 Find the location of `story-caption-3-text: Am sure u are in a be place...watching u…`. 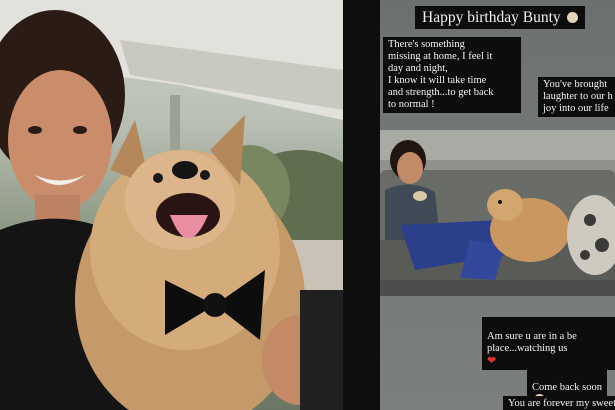

story-caption-3-text: Am sure u are in a be place...watching u… is located at coordinates (532, 342).